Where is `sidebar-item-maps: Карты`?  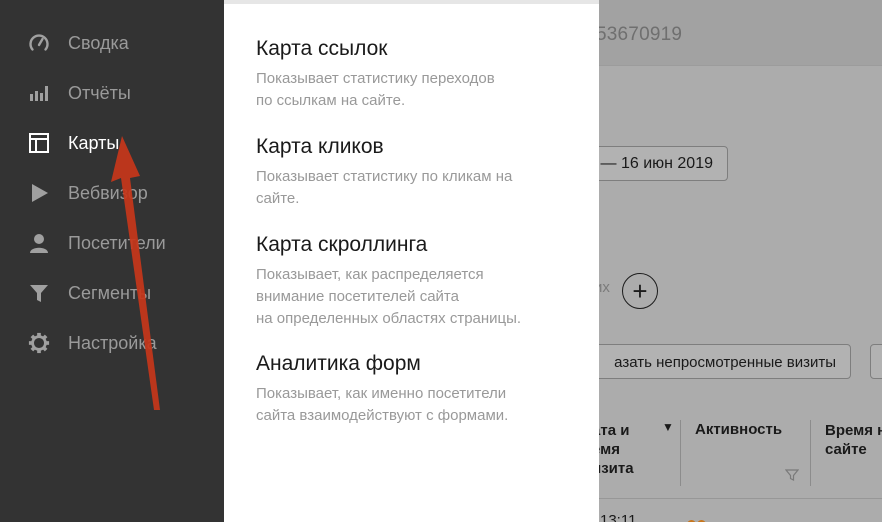 sidebar-item-maps: Карты is located at coordinates (112, 143).